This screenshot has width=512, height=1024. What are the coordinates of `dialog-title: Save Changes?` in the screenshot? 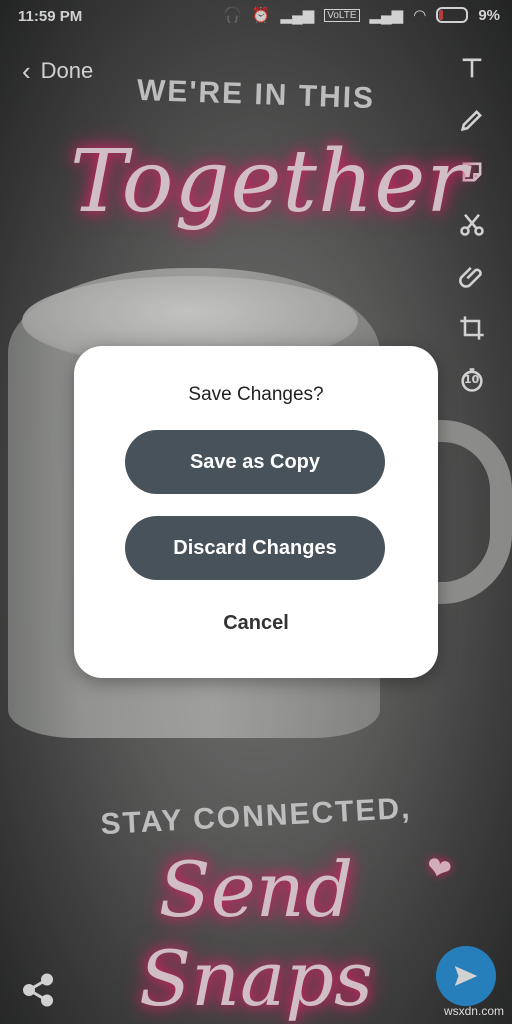 It's located at (256, 394).